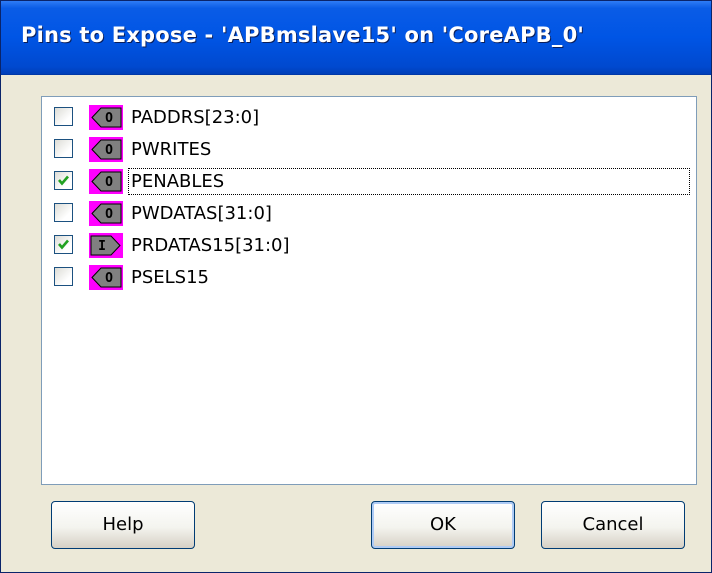 This screenshot has width=712, height=573. I want to click on pin-row: O PENABLES, so click(367, 181).